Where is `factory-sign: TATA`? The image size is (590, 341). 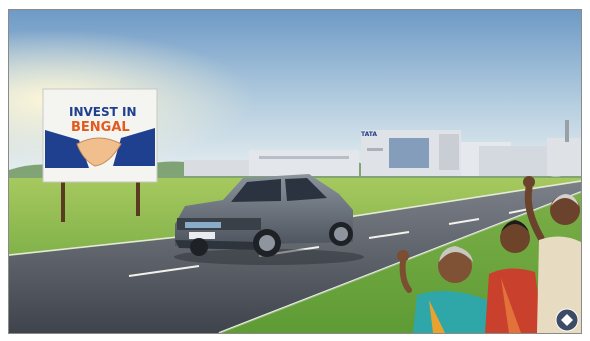 factory-sign: TATA is located at coordinates (369, 134).